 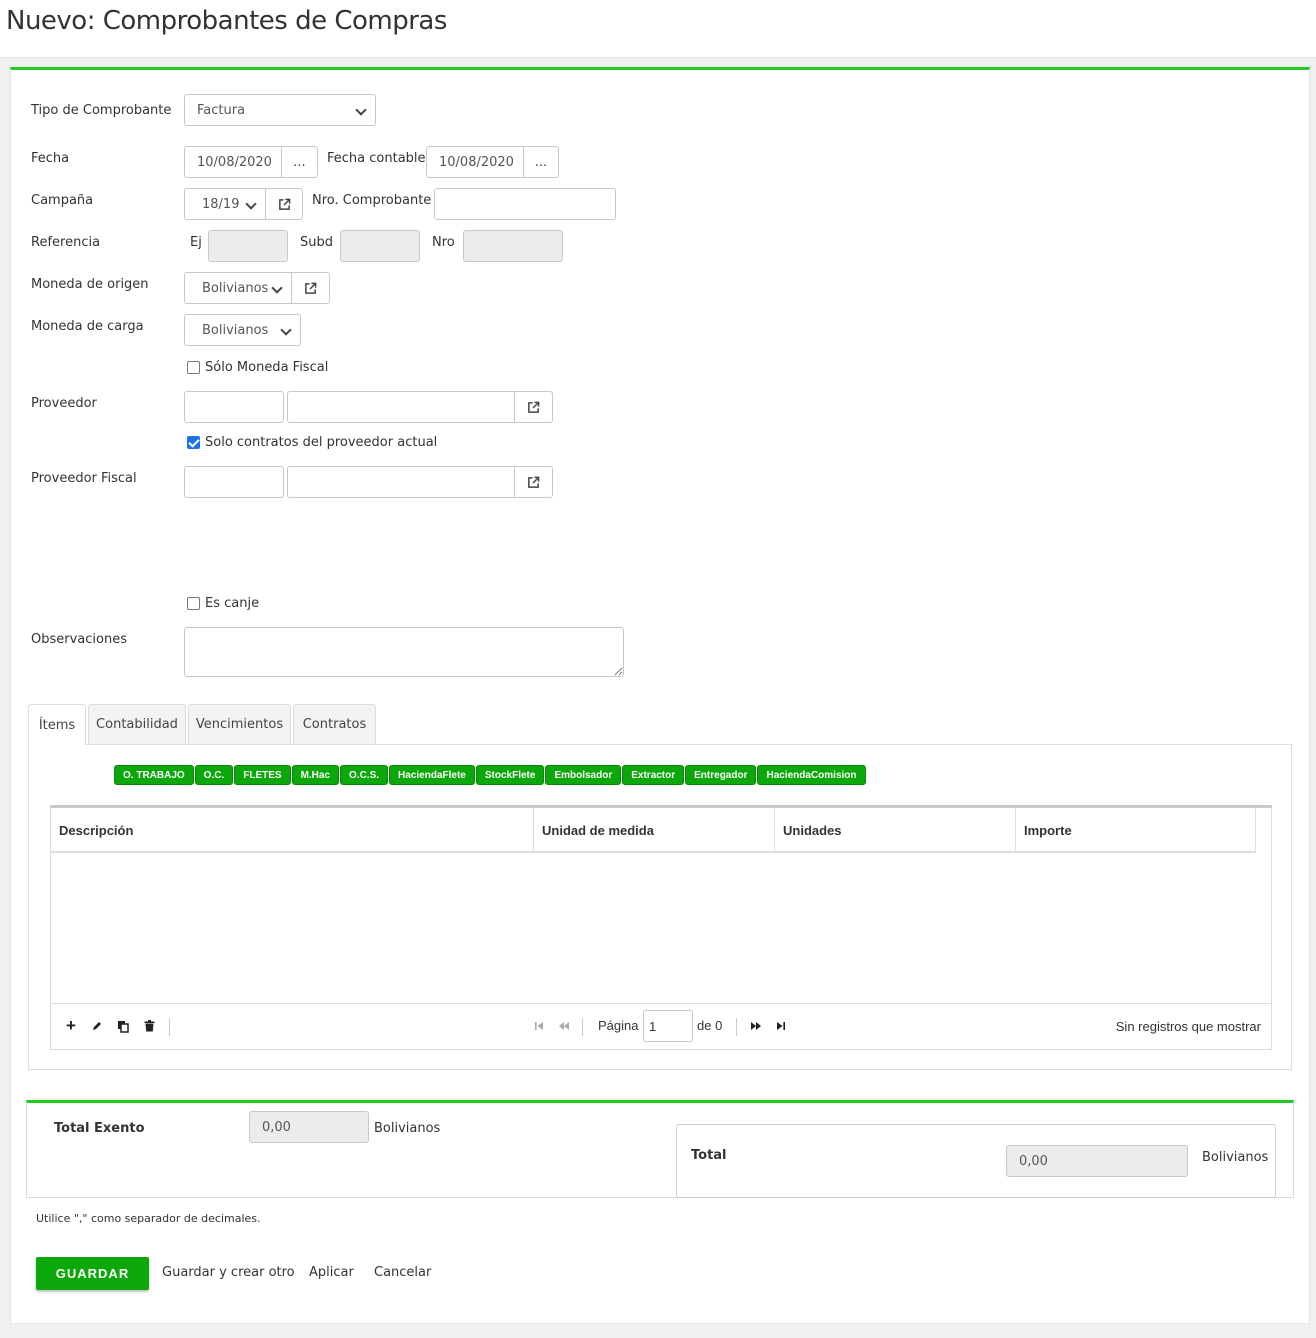 I want to click on proveedor-code-input, so click(x=234, y=407).